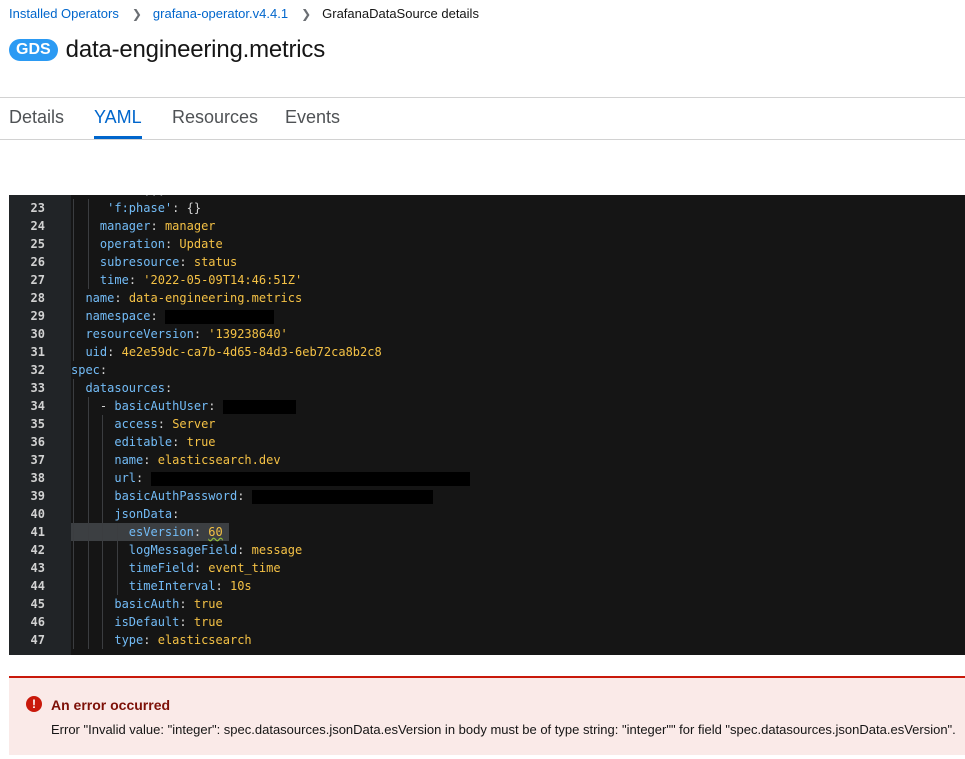 The height and width of the screenshot is (759, 965). Describe the element at coordinates (186, 334) in the screenshot. I see `code-text: resourceVersion: '139238640'` at that location.